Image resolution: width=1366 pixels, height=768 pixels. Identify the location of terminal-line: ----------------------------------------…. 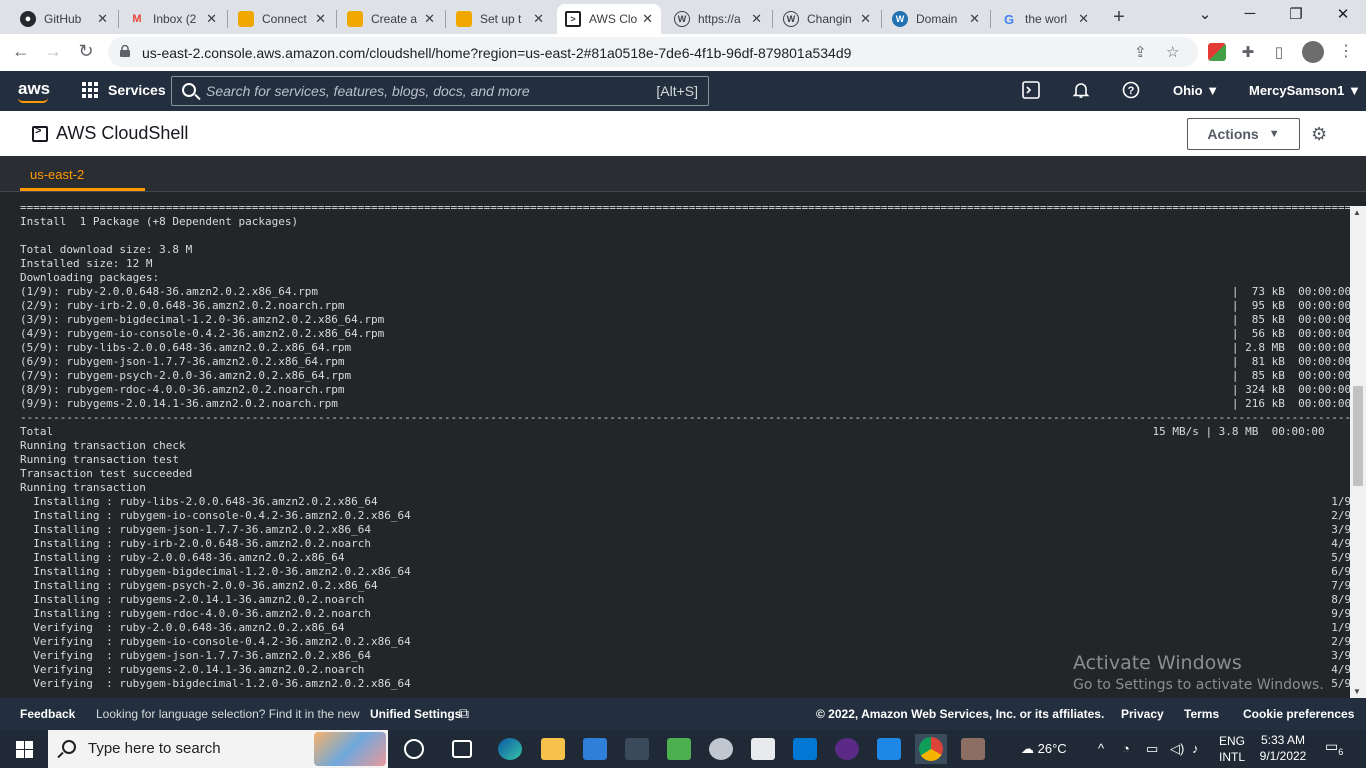
(686, 417).